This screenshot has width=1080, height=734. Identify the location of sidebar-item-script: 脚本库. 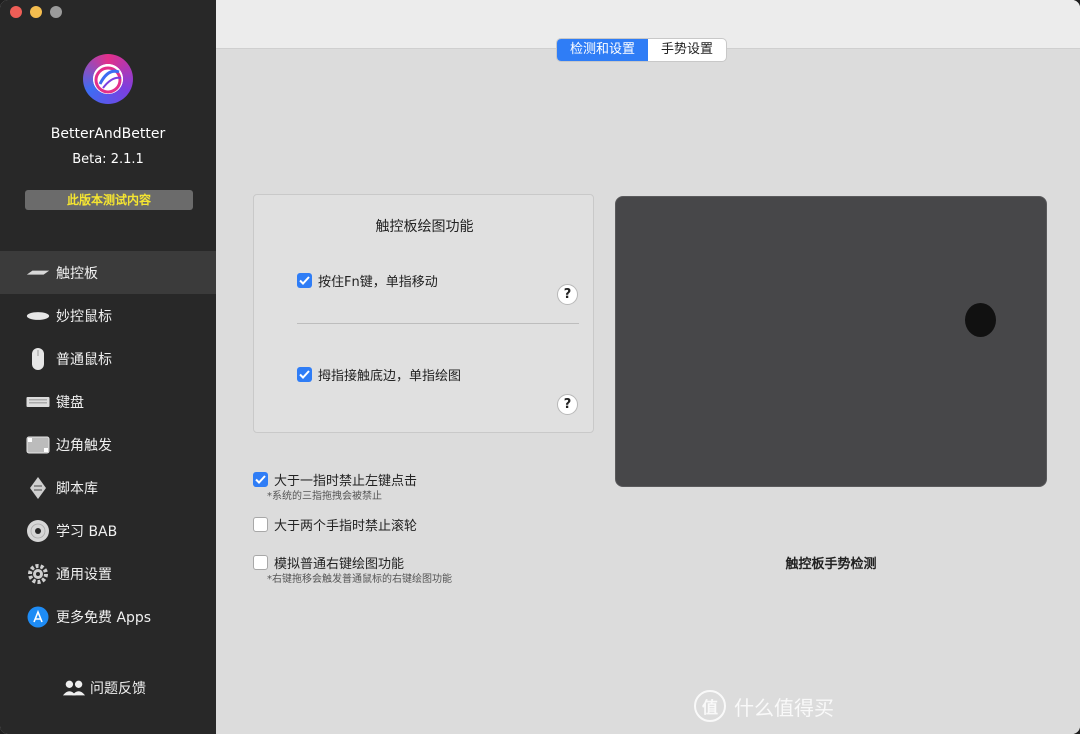
(108, 487).